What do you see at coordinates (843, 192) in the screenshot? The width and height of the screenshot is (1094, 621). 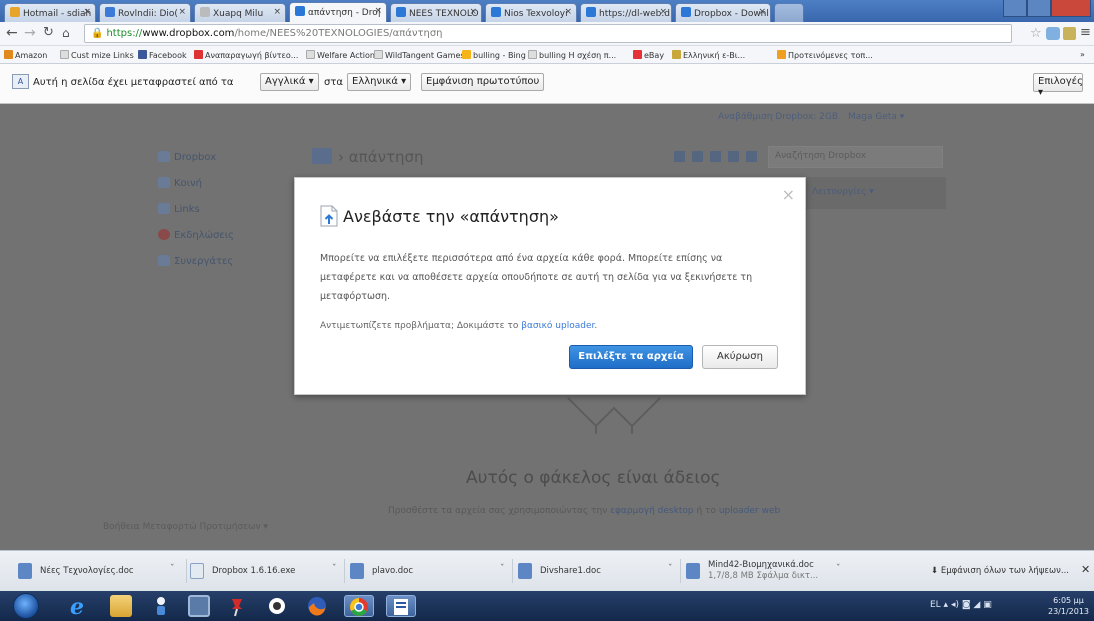 I see `actions-menu: Λειτουργίες ▾` at bounding box center [843, 192].